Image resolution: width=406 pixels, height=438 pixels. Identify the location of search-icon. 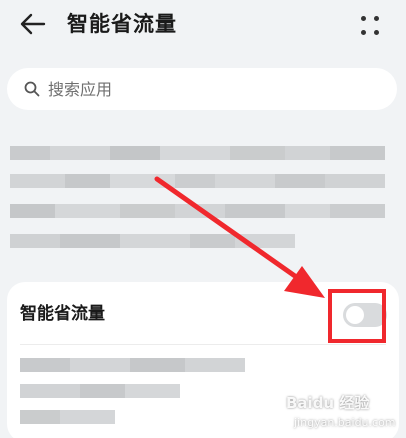
(32, 89).